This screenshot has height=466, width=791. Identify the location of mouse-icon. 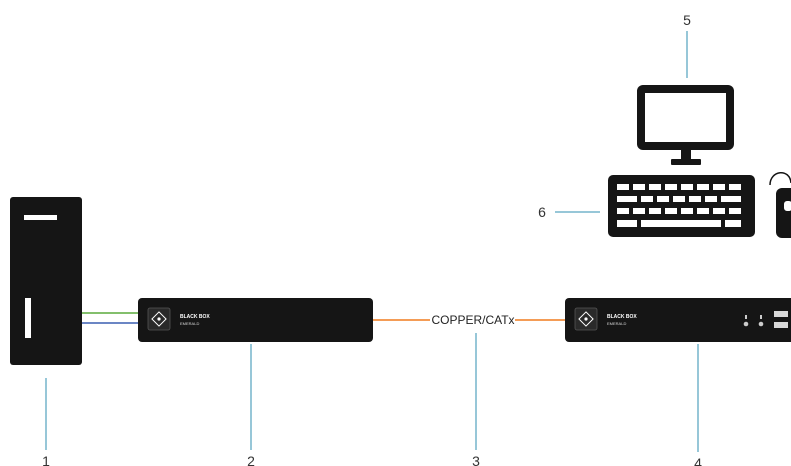
(780, 205).